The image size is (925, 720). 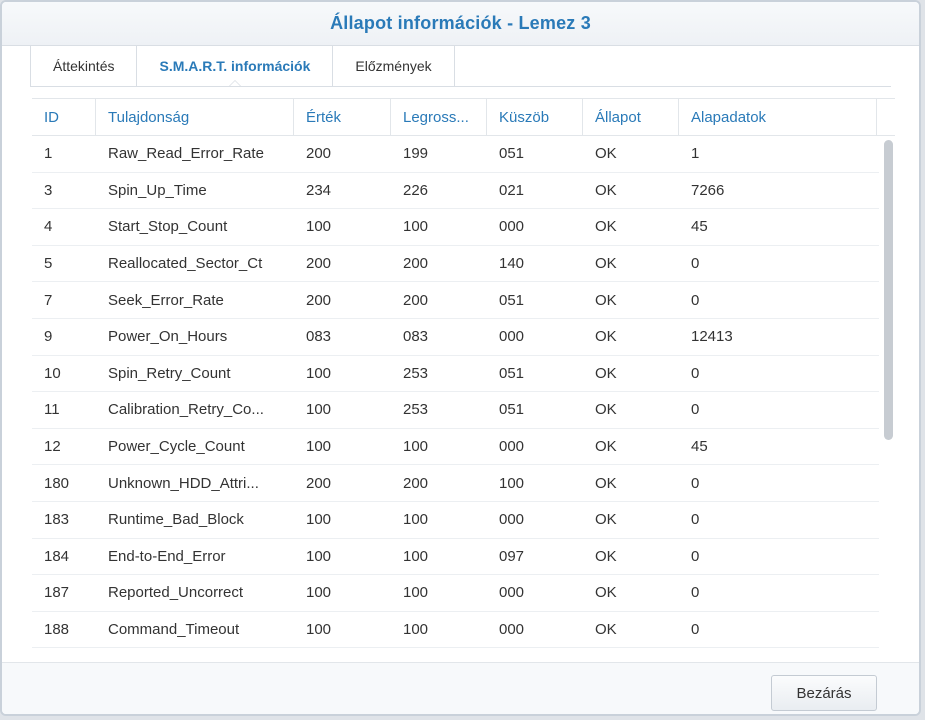 I want to click on cell-id: 5, so click(x=48, y=264).